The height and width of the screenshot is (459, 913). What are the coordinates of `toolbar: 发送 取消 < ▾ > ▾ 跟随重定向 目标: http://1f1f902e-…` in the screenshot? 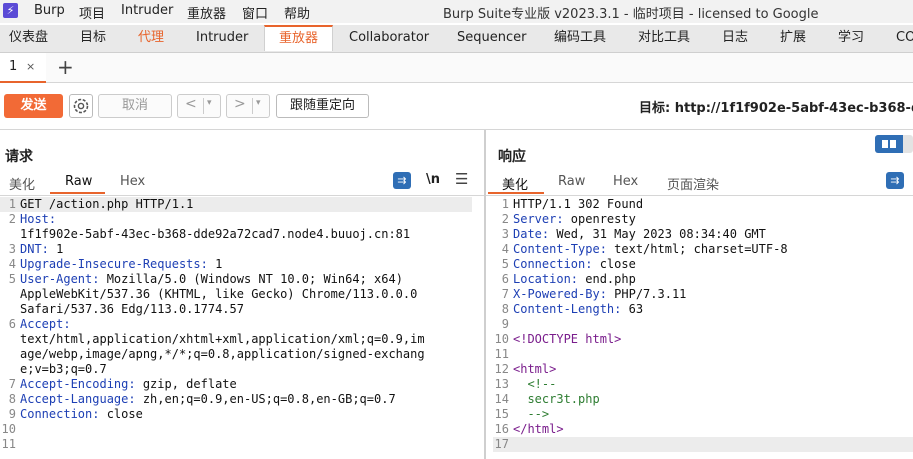 It's located at (456, 106).